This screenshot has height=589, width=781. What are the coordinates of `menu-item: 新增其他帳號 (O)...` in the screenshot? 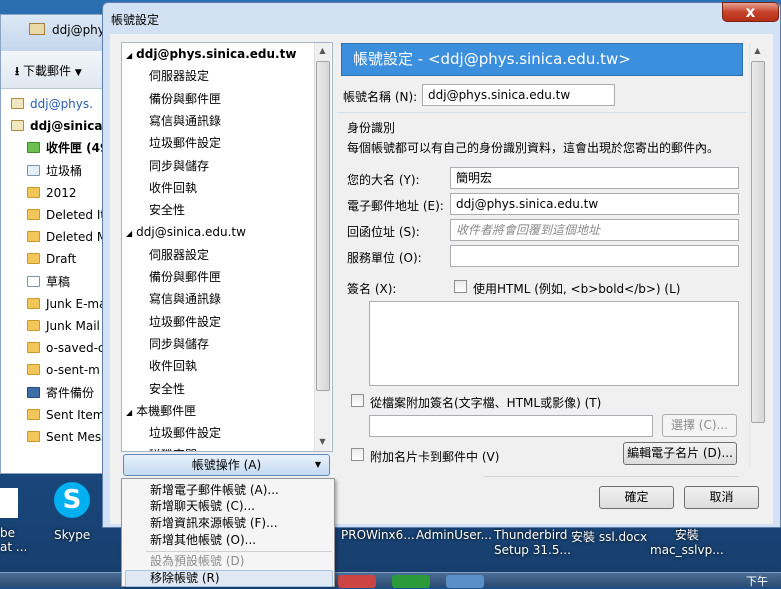 It's located at (203, 540).